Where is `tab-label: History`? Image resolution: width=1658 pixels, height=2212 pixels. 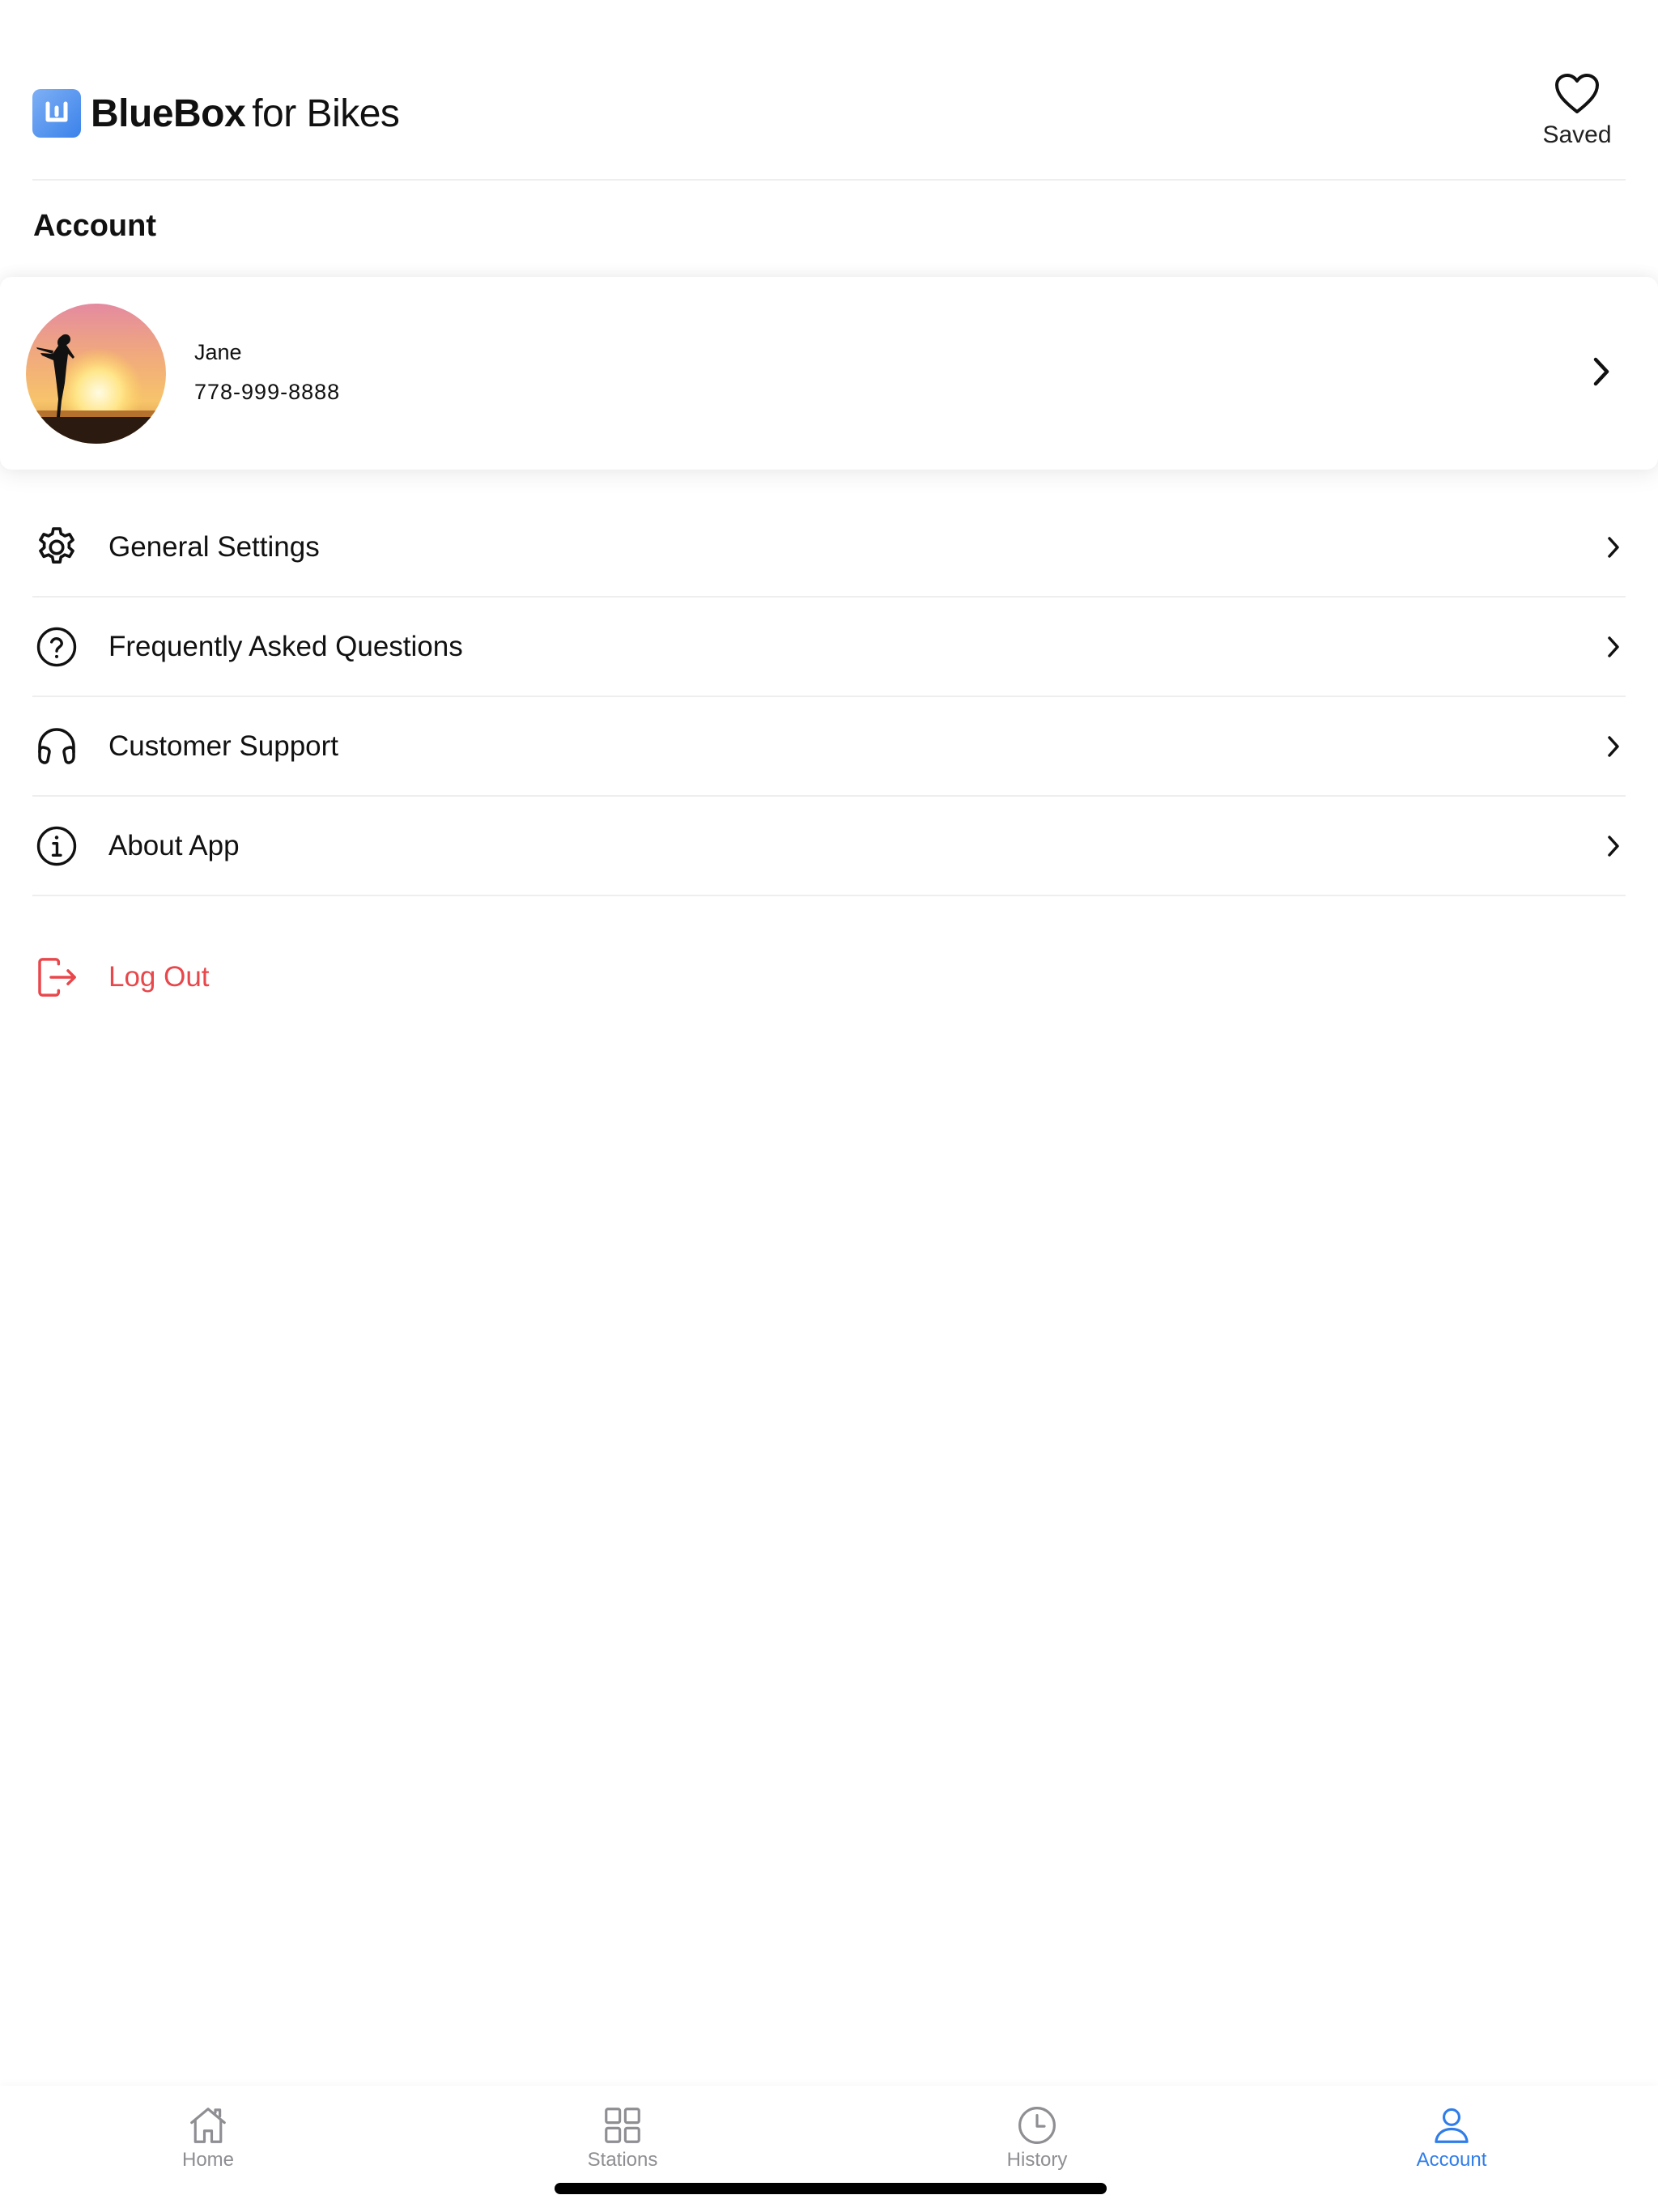 tab-label: History is located at coordinates (1037, 2160).